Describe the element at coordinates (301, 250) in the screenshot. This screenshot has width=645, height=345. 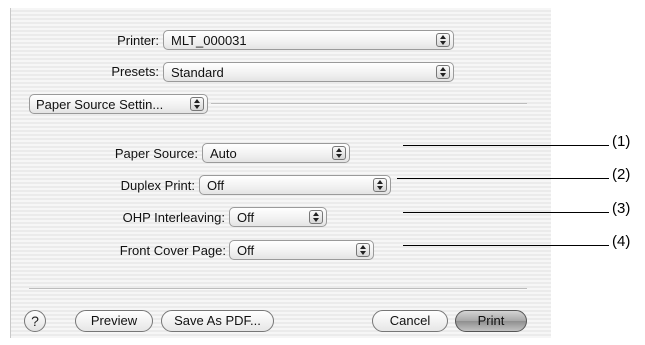
I see `front-cover-page-popup: Off` at that location.